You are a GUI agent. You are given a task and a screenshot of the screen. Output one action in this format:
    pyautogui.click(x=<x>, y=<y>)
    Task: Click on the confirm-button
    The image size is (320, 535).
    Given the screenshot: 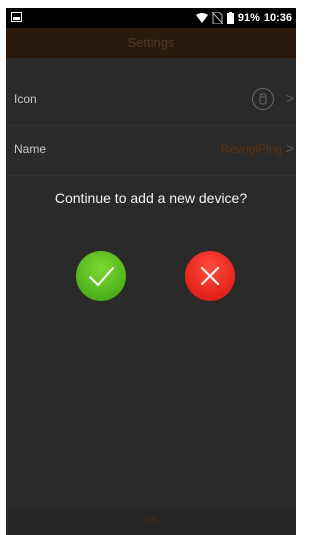 What is the action you would take?
    pyautogui.click(x=101, y=276)
    